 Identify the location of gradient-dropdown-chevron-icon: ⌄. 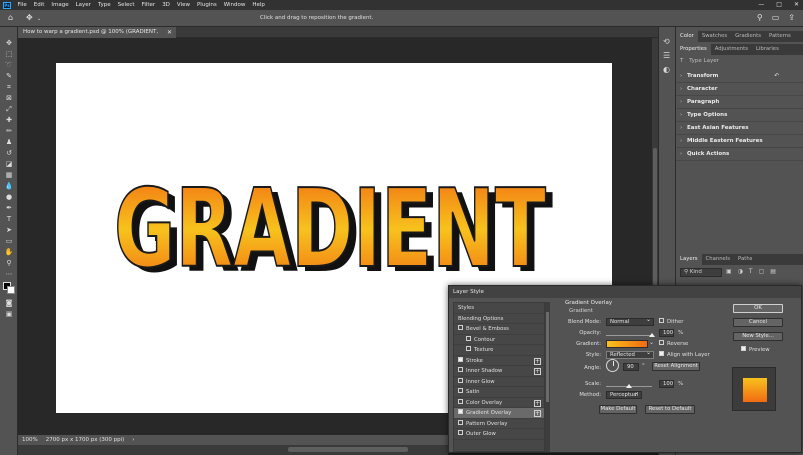
(651, 342).